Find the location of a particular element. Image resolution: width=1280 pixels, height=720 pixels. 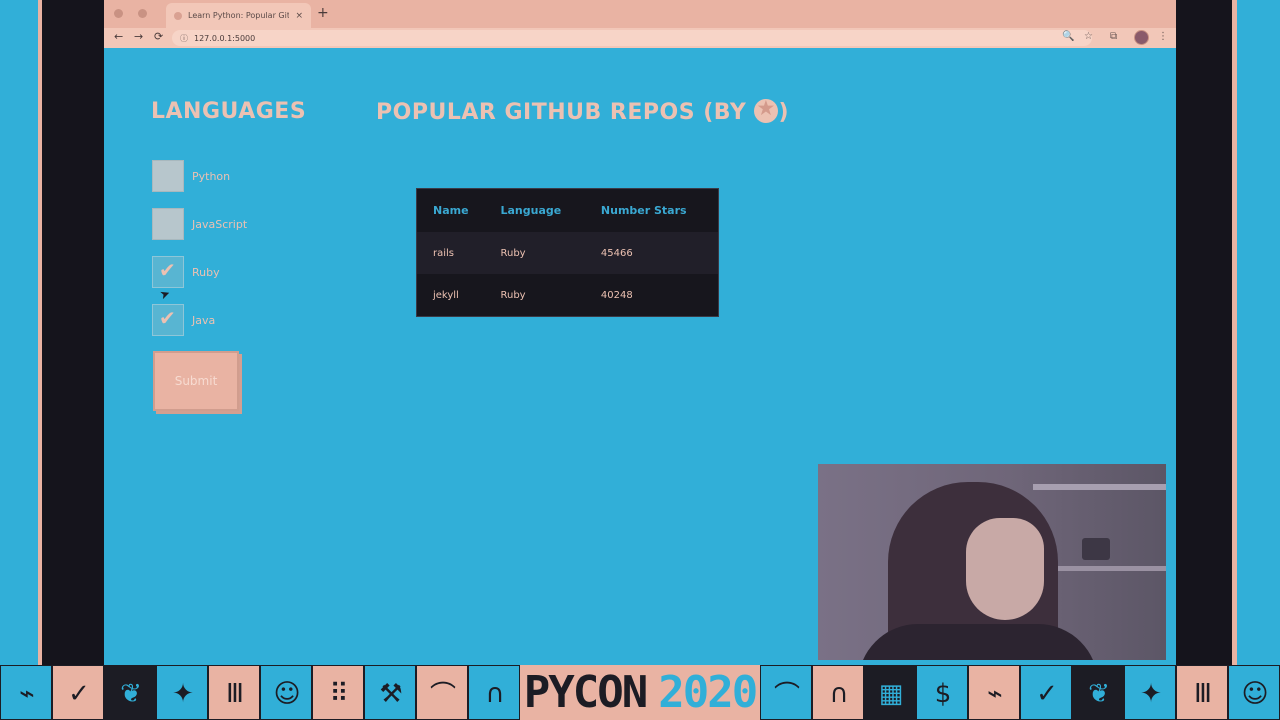

browser-menu-icon: ⋮ is located at coordinates (1163, 36).